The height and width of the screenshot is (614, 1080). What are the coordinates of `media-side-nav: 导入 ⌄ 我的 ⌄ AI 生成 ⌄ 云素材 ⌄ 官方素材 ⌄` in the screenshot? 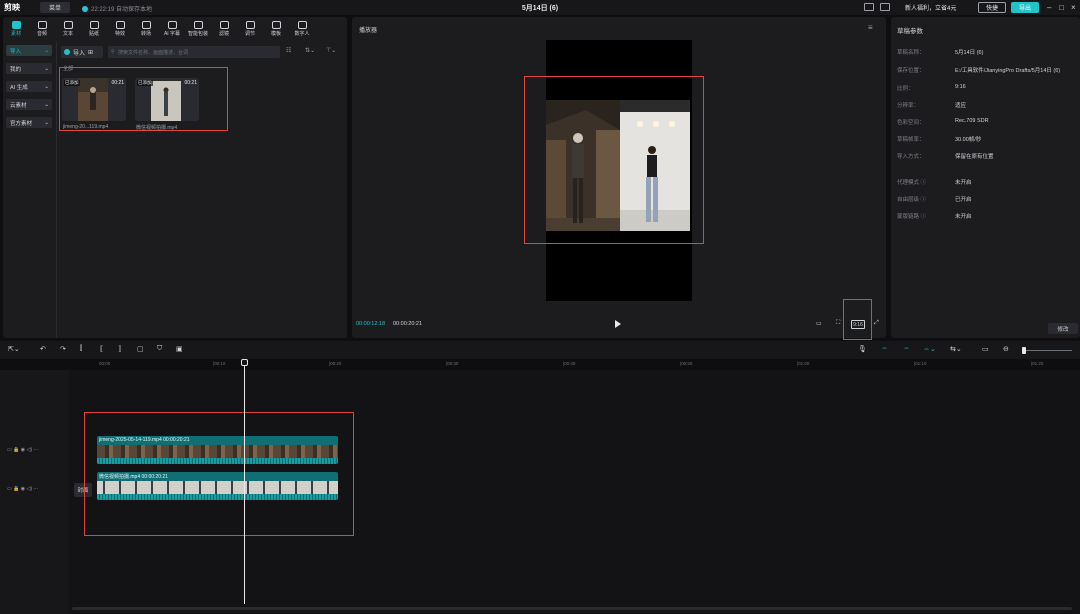 It's located at (29, 90).